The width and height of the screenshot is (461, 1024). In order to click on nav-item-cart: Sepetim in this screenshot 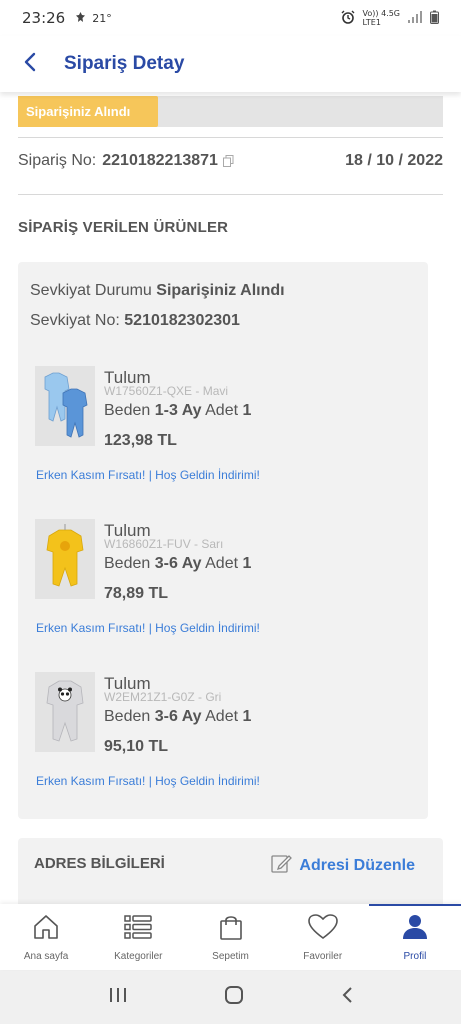, I will do `click(230, 937)`.